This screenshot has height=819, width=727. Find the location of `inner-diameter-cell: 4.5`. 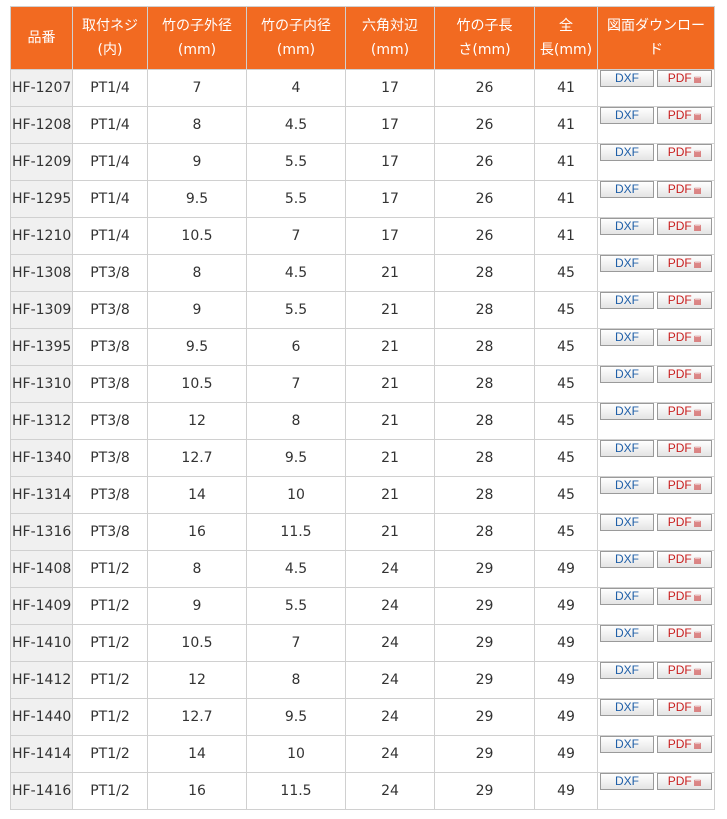

inner-diameter-cell: 4.5 is located at coordinates (296, 569).